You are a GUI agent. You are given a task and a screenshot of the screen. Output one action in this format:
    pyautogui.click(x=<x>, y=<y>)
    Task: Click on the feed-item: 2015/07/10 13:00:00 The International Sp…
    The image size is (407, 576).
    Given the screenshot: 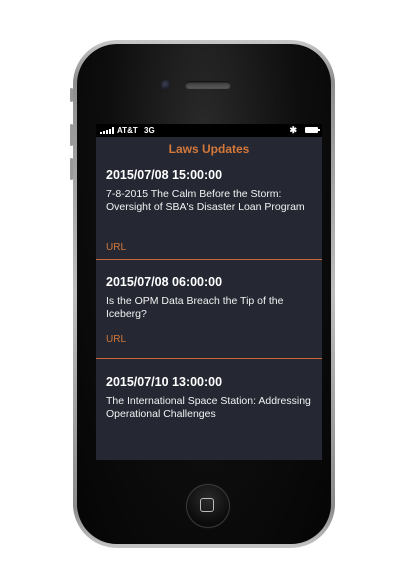 What is the action you would take?
    pyautogui.click(x=209, y=417)
    